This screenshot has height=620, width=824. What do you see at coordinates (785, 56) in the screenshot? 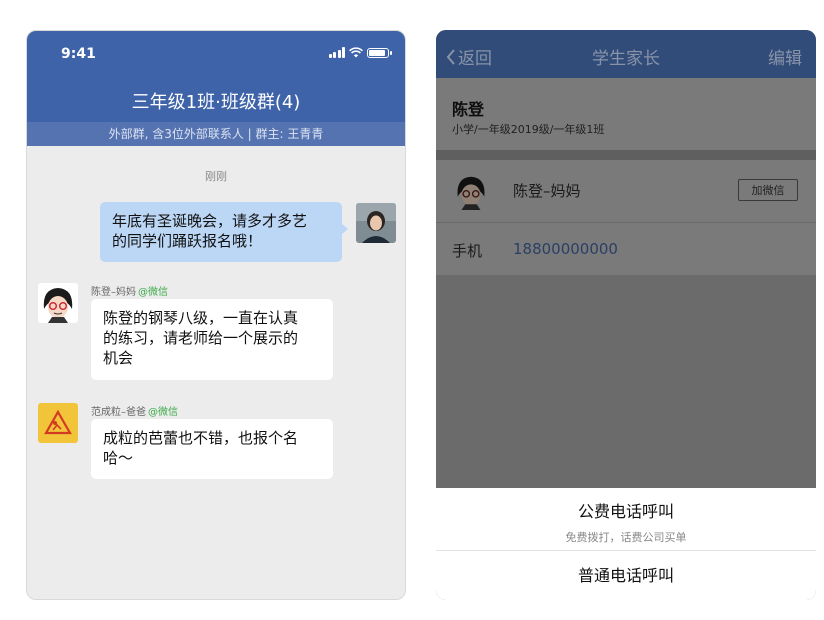
I see `edit-button: 编辑` at bounding box center [785, 56].